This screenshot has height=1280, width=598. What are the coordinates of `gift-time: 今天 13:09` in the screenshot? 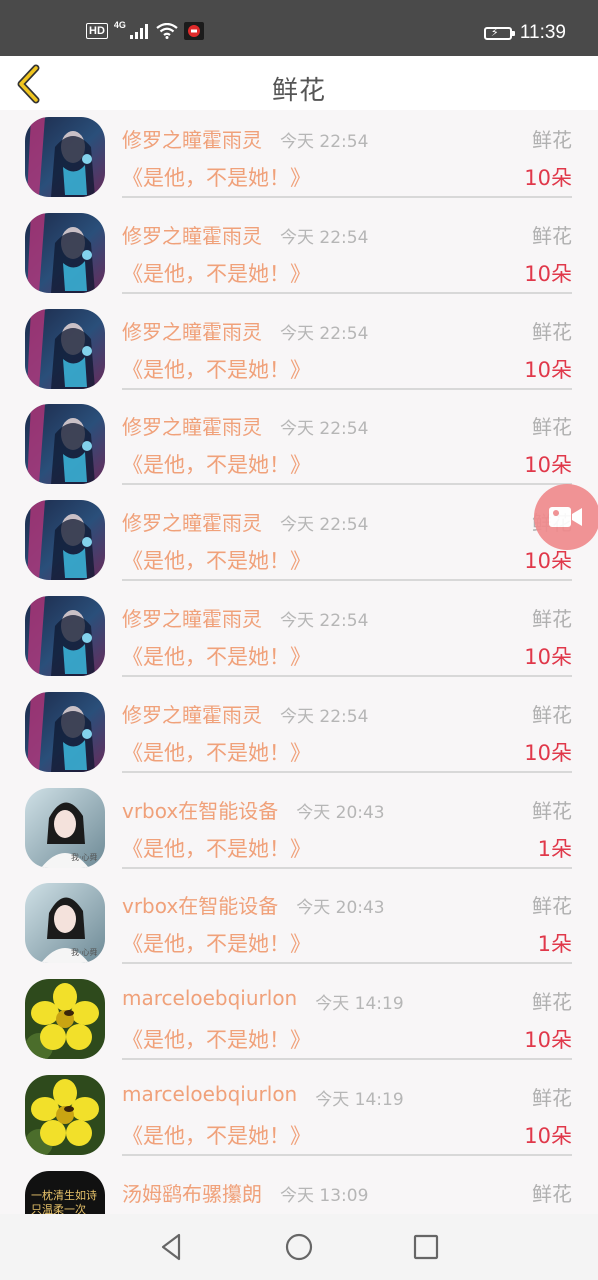 It's located at (324, 1195).